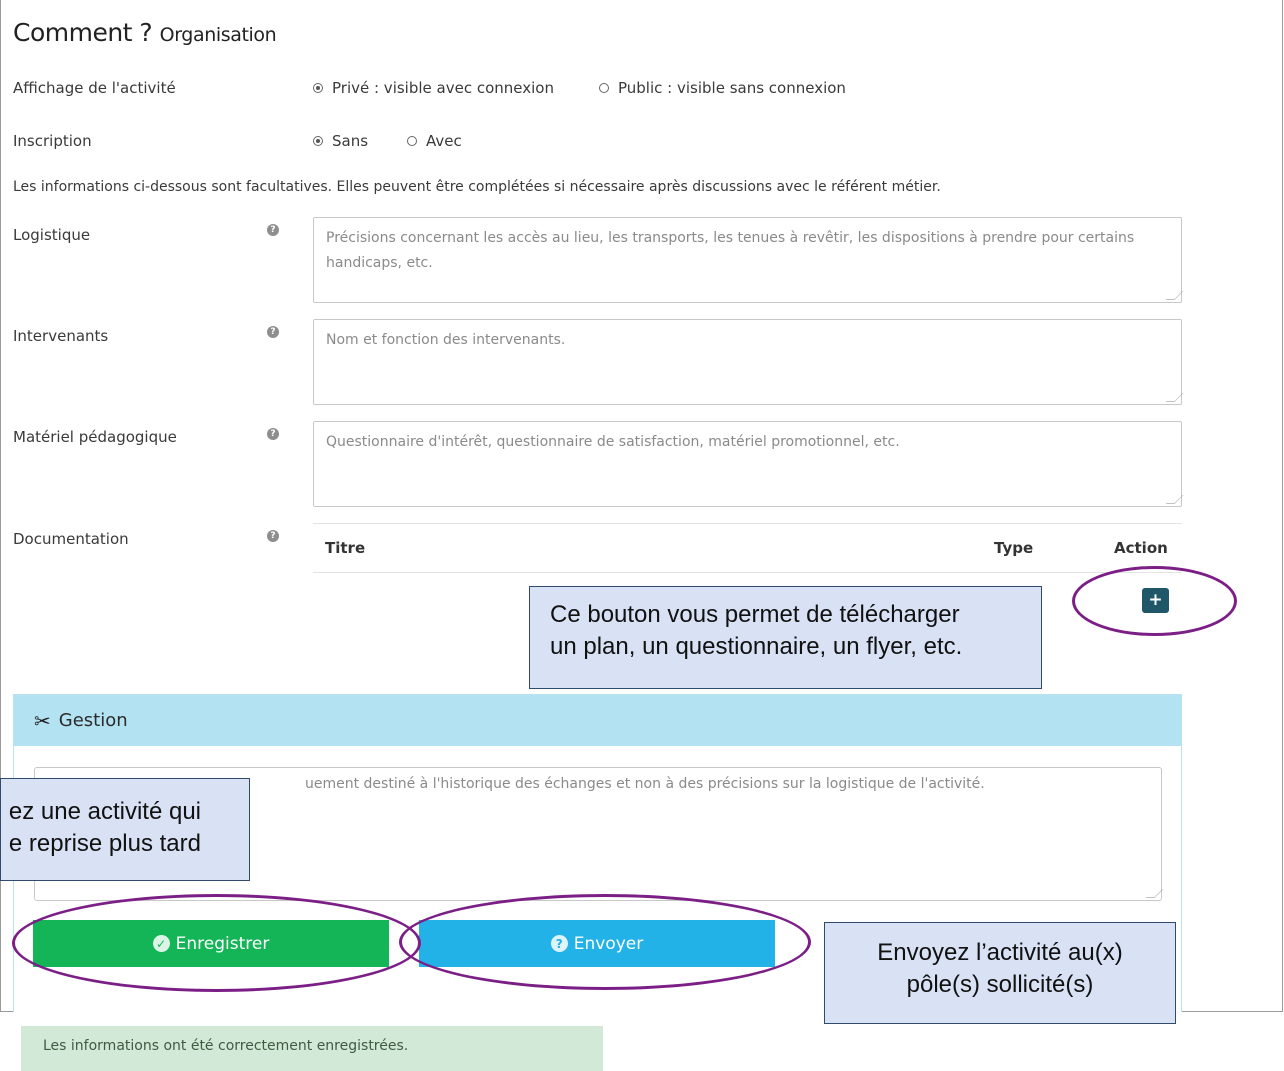 The image size is (1284, 1071). I want to click on display-label: Affichage de l'activité, so click(94, 88).